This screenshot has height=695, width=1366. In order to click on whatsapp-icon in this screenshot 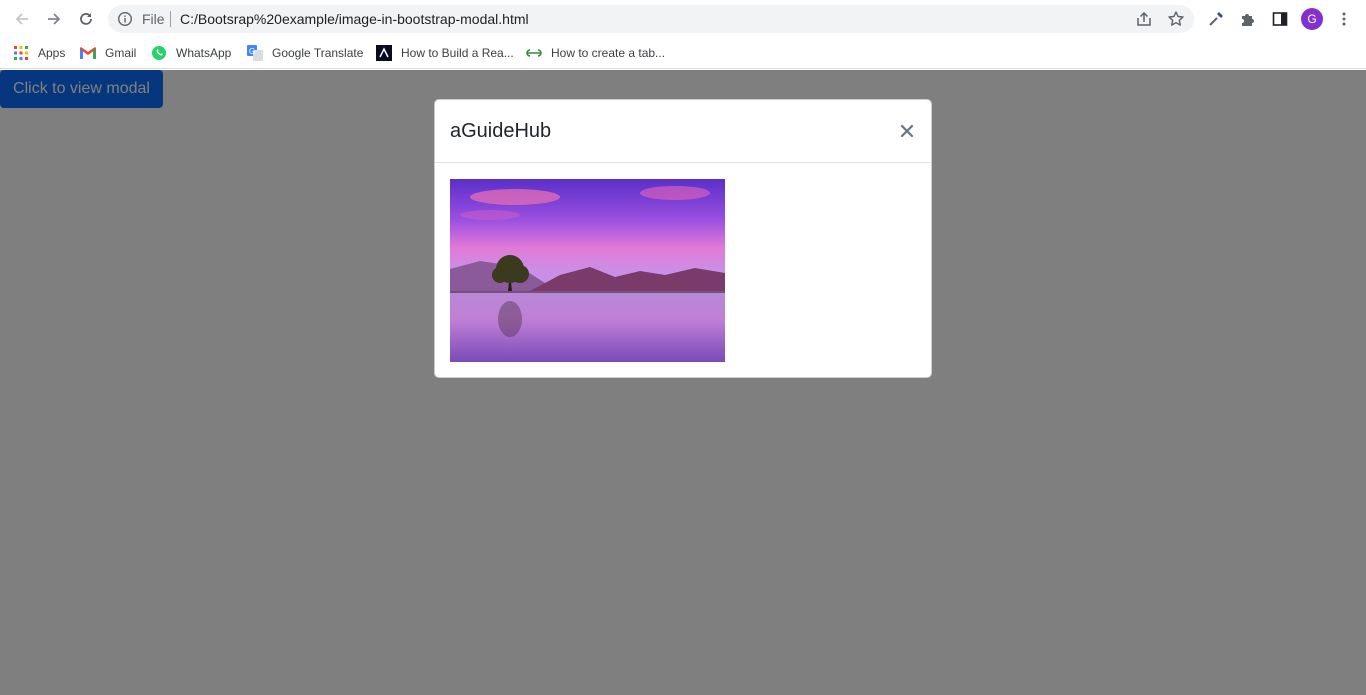, I will do `click(159, 53)`.